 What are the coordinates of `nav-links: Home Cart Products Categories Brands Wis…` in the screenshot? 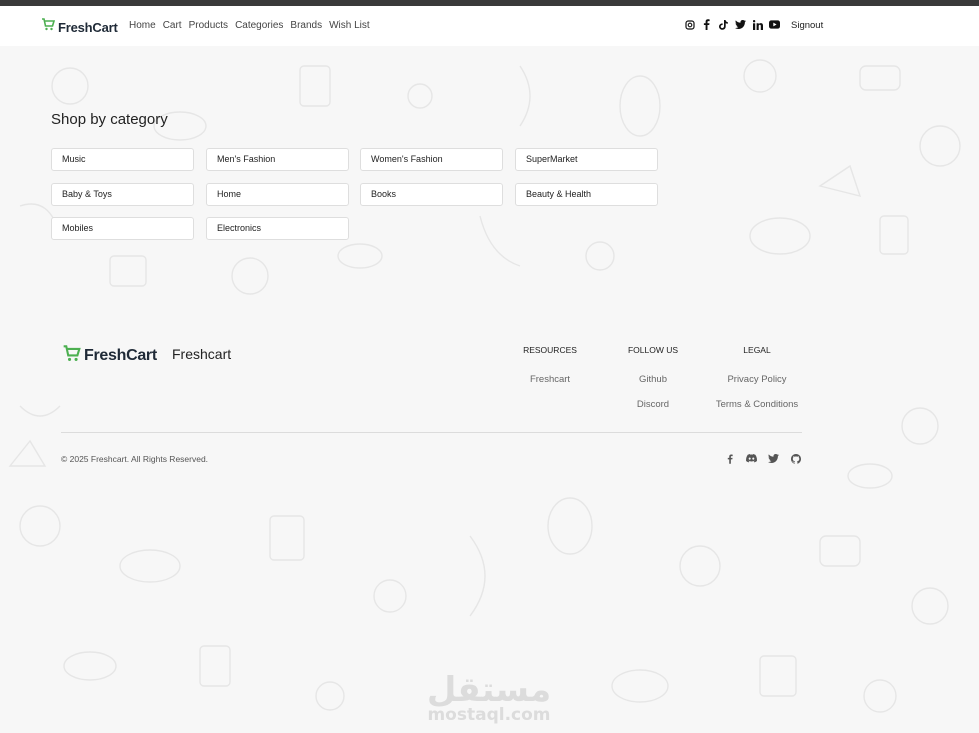 It's located at (249, 25).